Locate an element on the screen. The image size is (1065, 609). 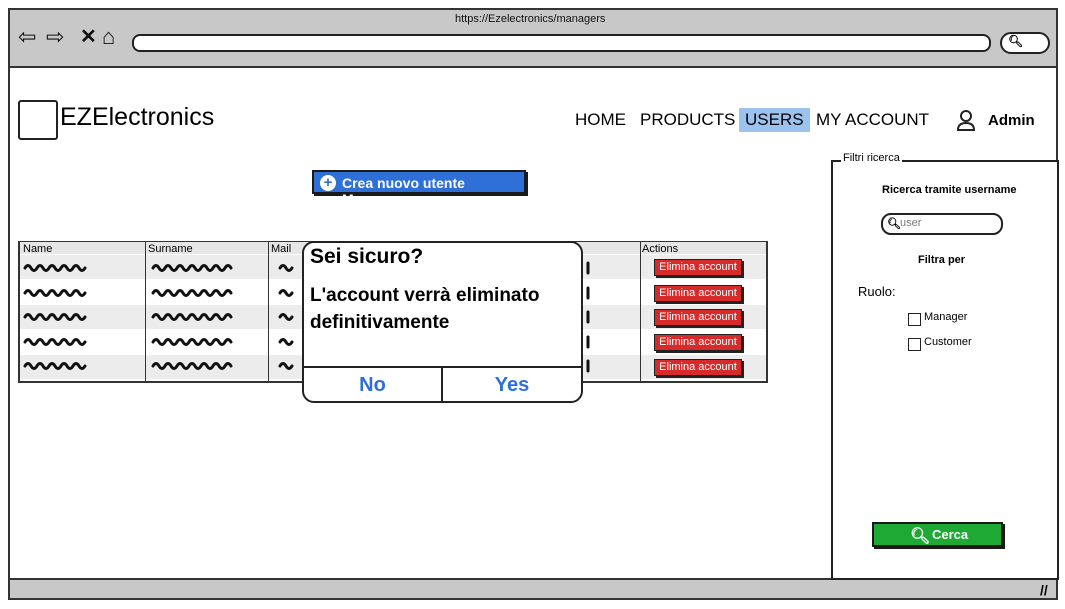
browser-search: 🔍︎ is located at coordinates (1025, 43).